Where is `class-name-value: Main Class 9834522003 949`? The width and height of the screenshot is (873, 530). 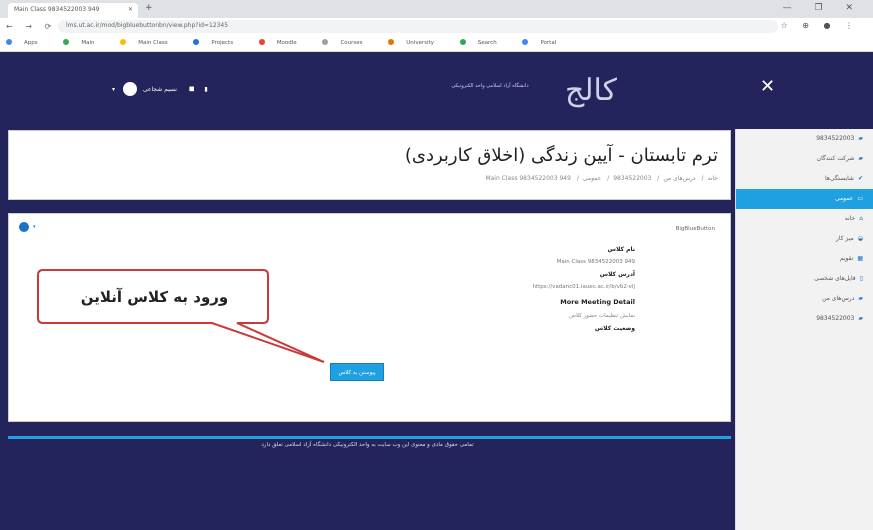 class-name-value: Main Class 9834522003 949 is located at coordinates (595, 262).